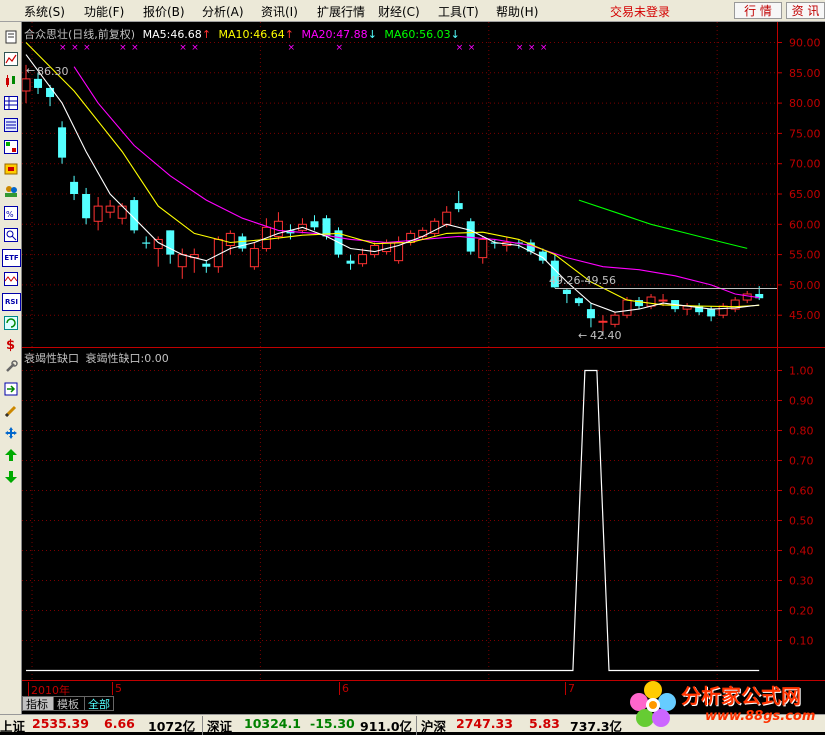 The height and width of the screenshot is (735, 825). I want to click on grid-icon, so click(10, 147).